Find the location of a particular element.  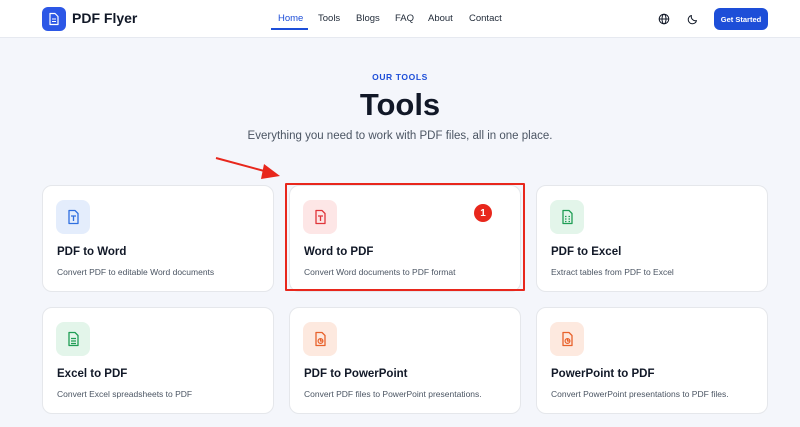

card-title: PowerPoint to PDF is located at coordinates (603, 374).